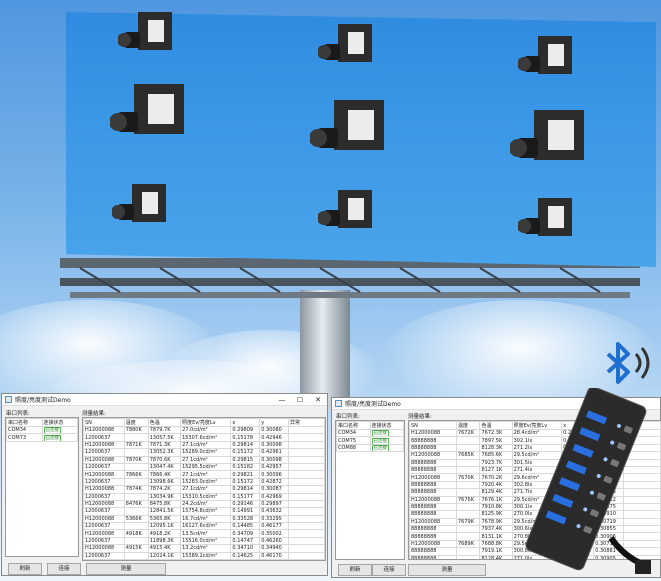 The image size is (661, 581). What do you see at coordinates (496, 440) in the screenshot?
I see `table-cell: 7897.5K` at bounding box center [496, 440].